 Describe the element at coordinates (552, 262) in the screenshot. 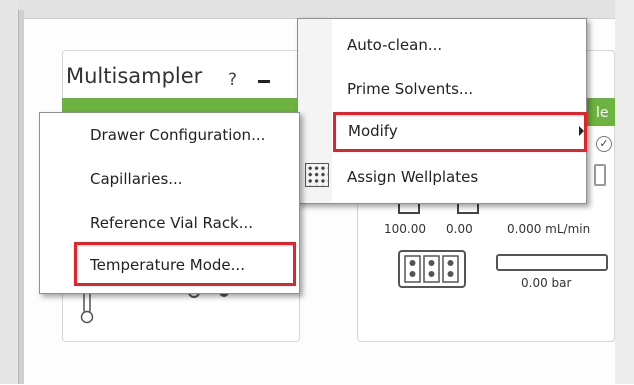

I see `pressure-gauge-bar` at that location.